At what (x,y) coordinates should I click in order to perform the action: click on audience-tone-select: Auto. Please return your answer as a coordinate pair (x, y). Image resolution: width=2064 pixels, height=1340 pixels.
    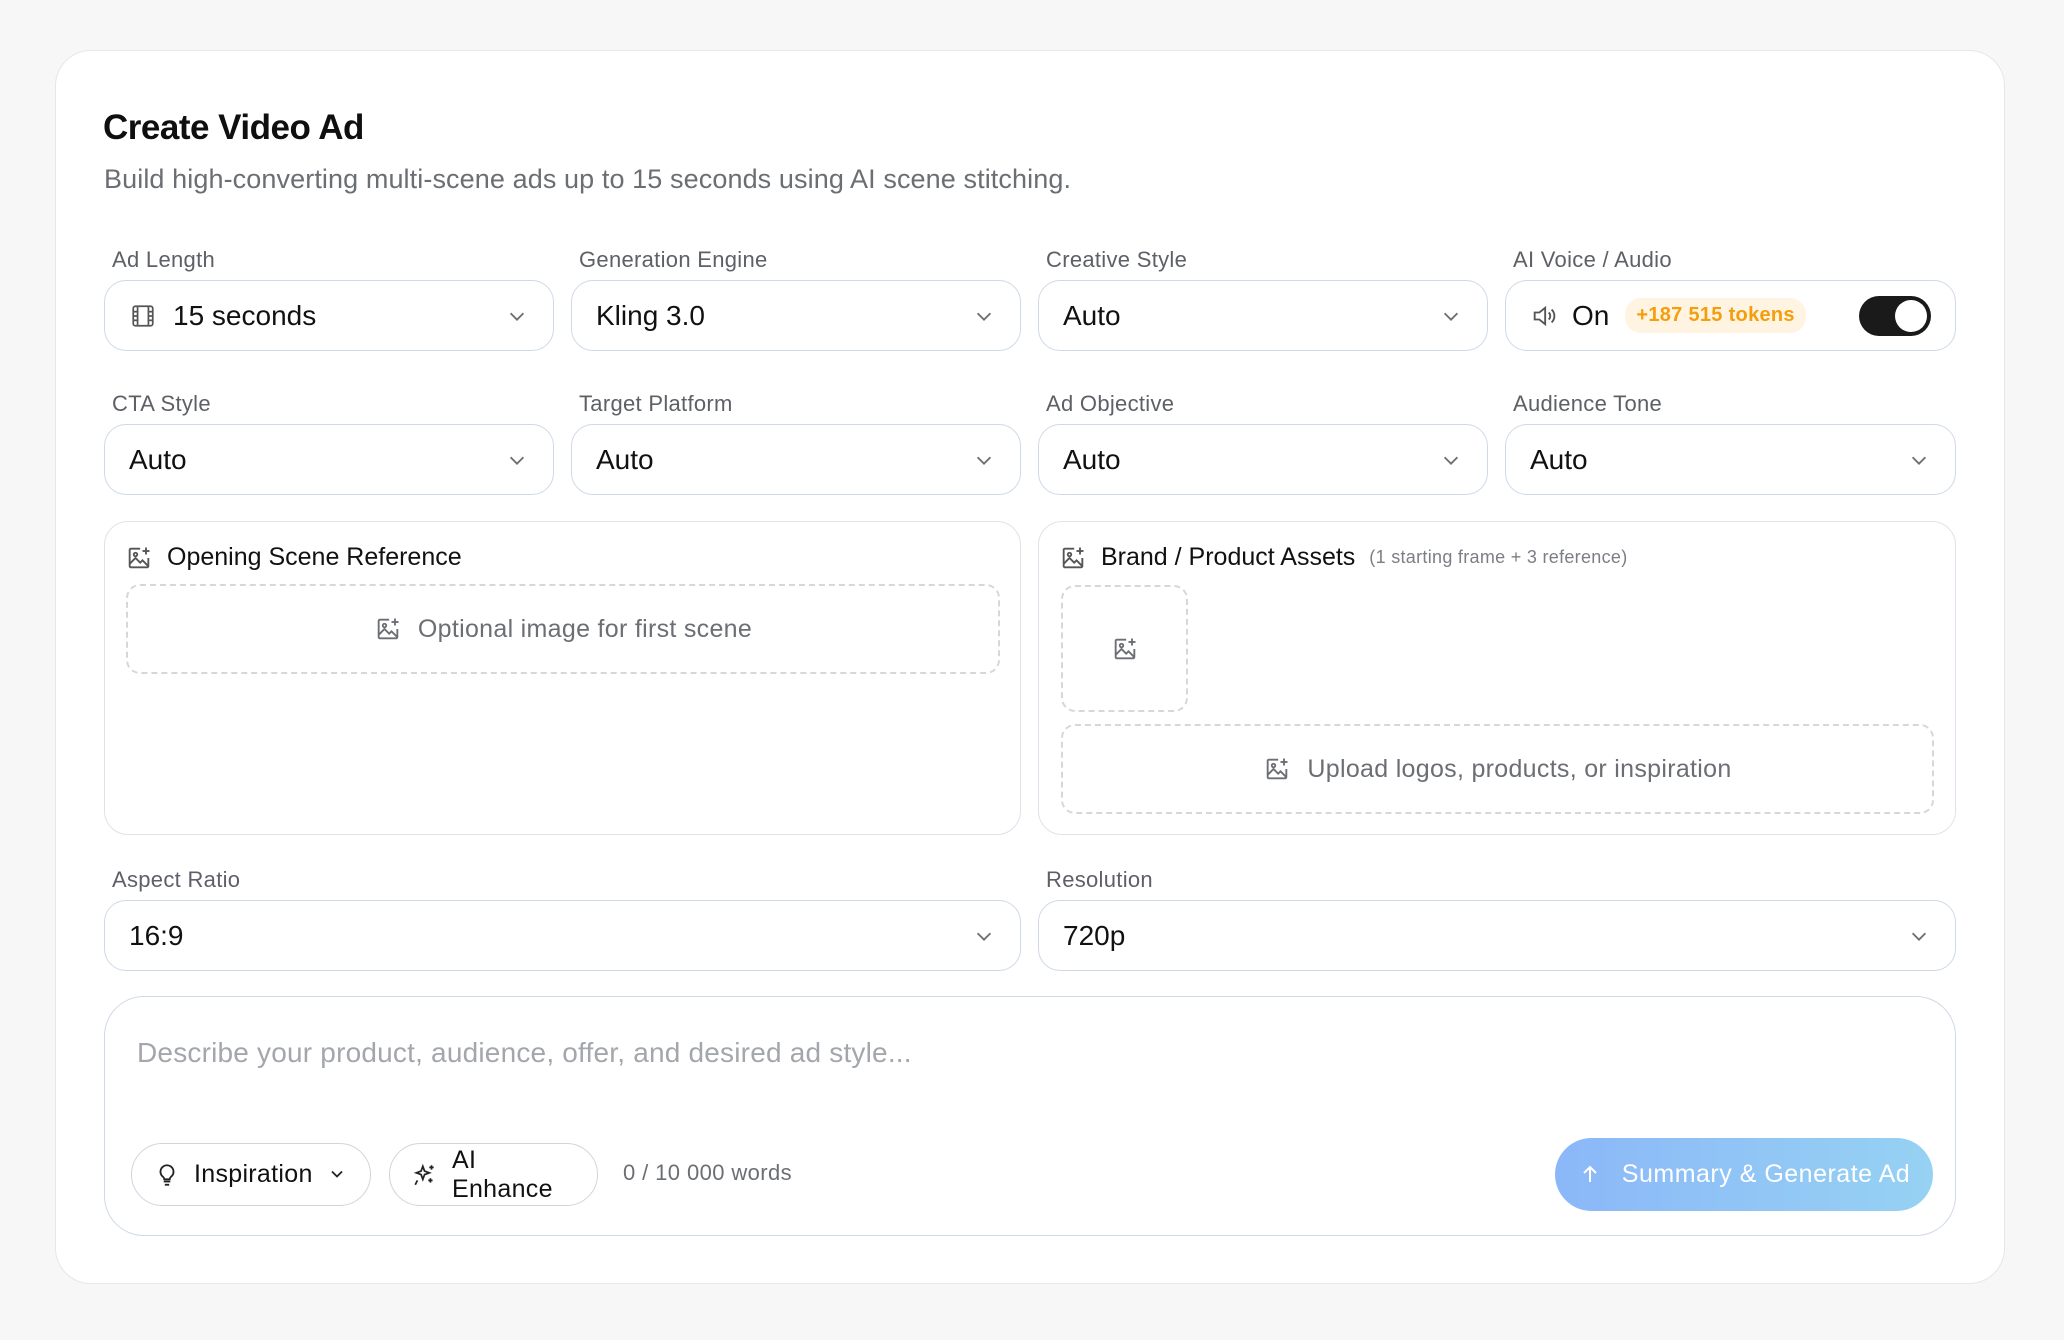
    Looking at the image, I should click on (1730, 459).